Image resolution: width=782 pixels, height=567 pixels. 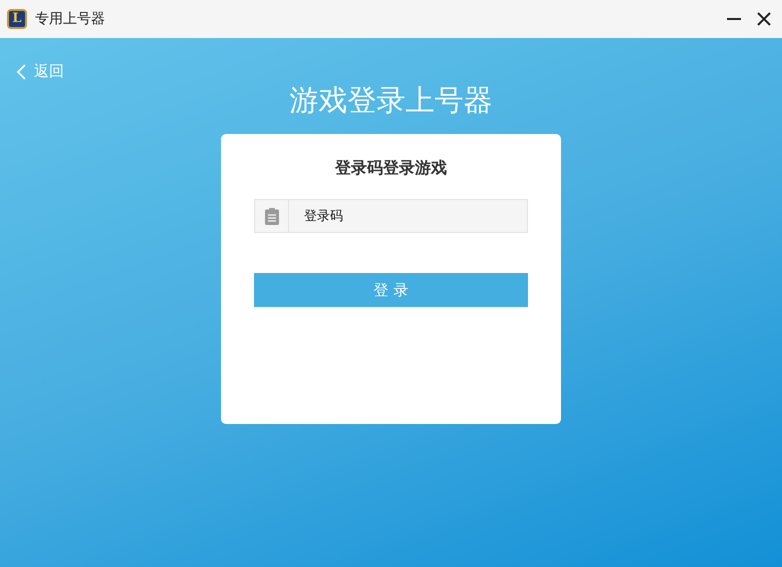 I want to click on chevron-left-icon, so click(x=21, y=72).